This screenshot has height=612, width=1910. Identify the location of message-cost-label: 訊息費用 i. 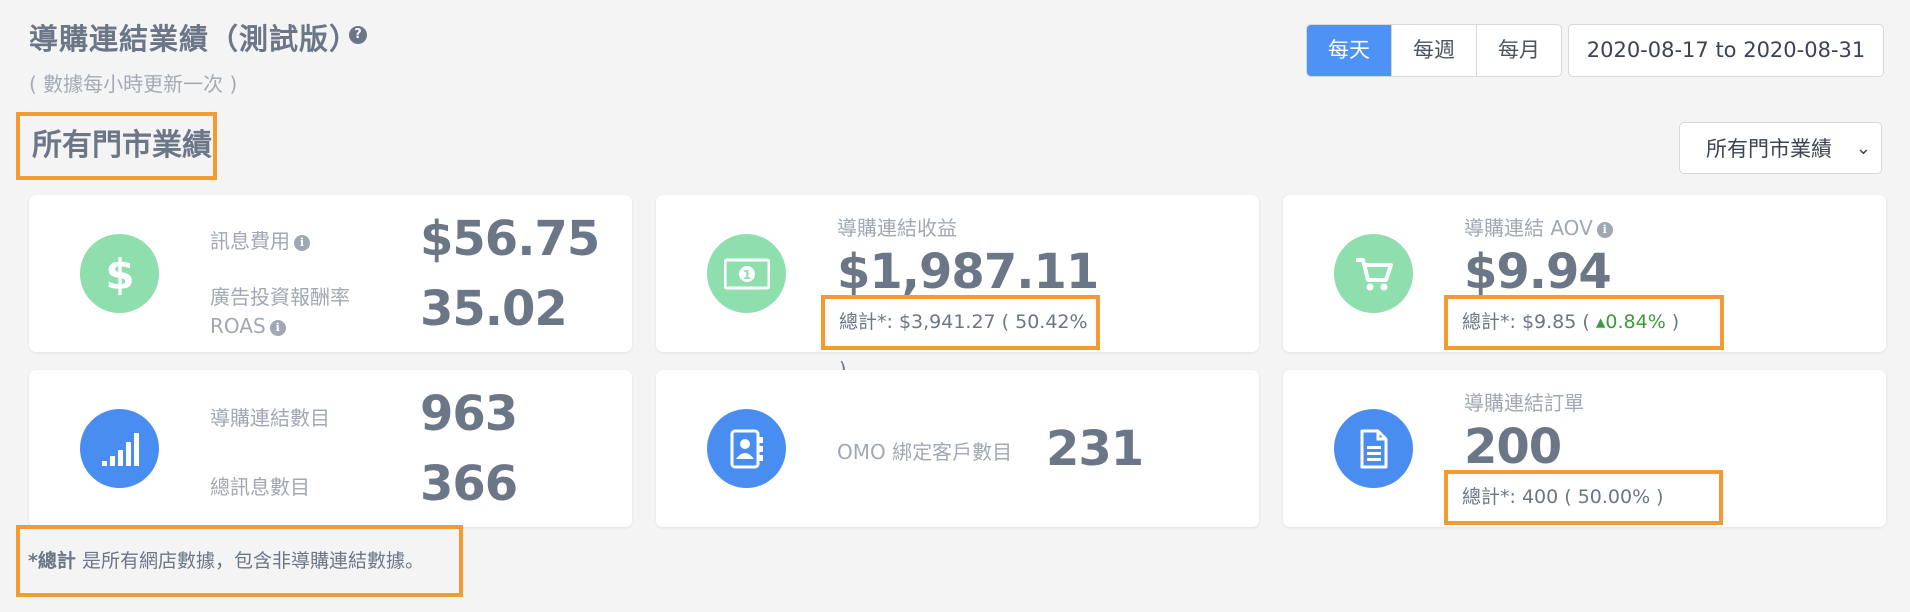
(260, 239).